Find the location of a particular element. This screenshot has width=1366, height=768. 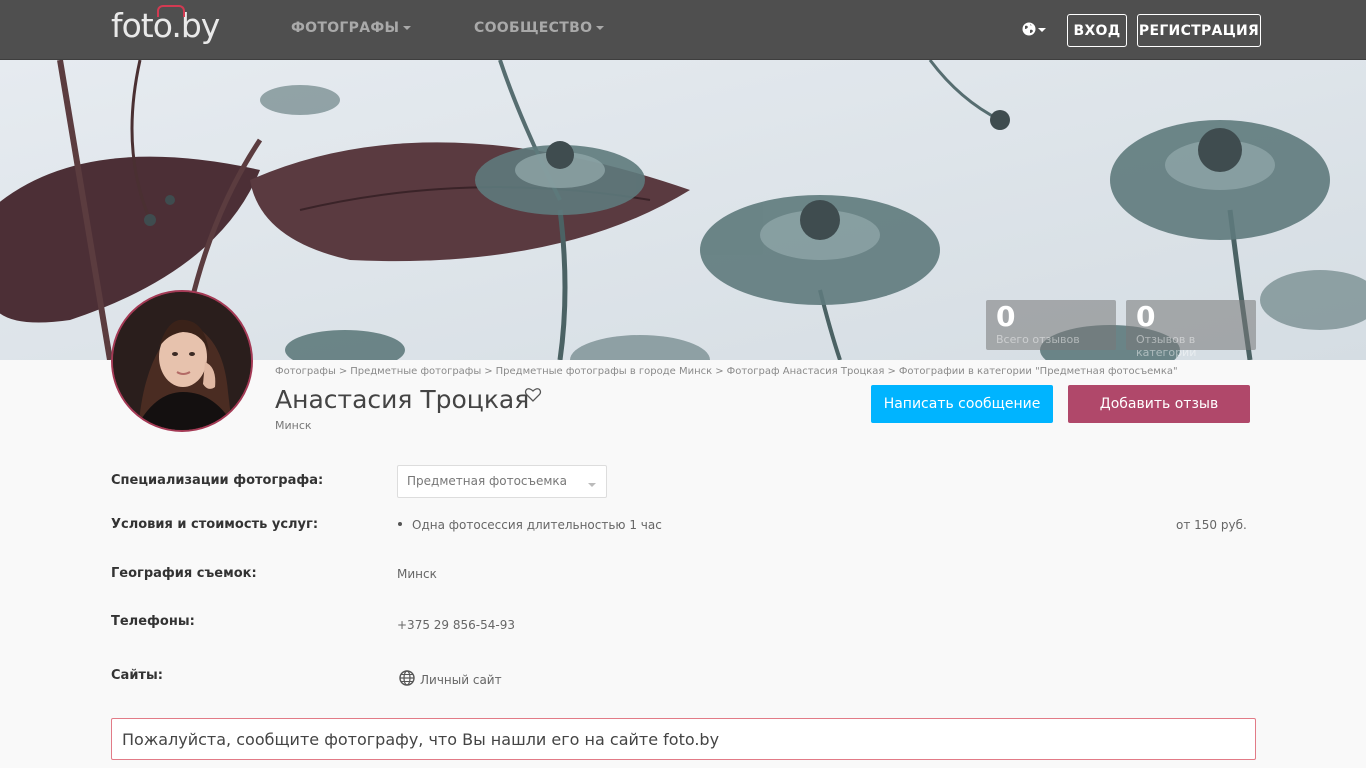

send-message-button: Написать сообщение is located at coordinates (962, 404).